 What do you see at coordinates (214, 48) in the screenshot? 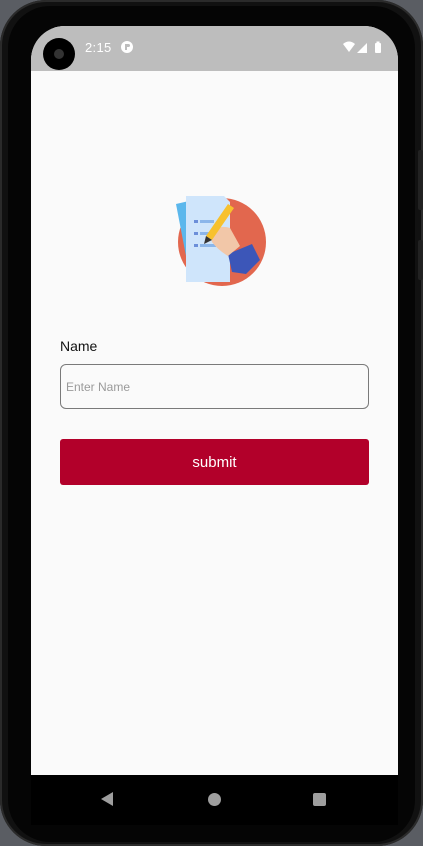
I see `status-bar: 2:15` at bounding box center [214, 48].